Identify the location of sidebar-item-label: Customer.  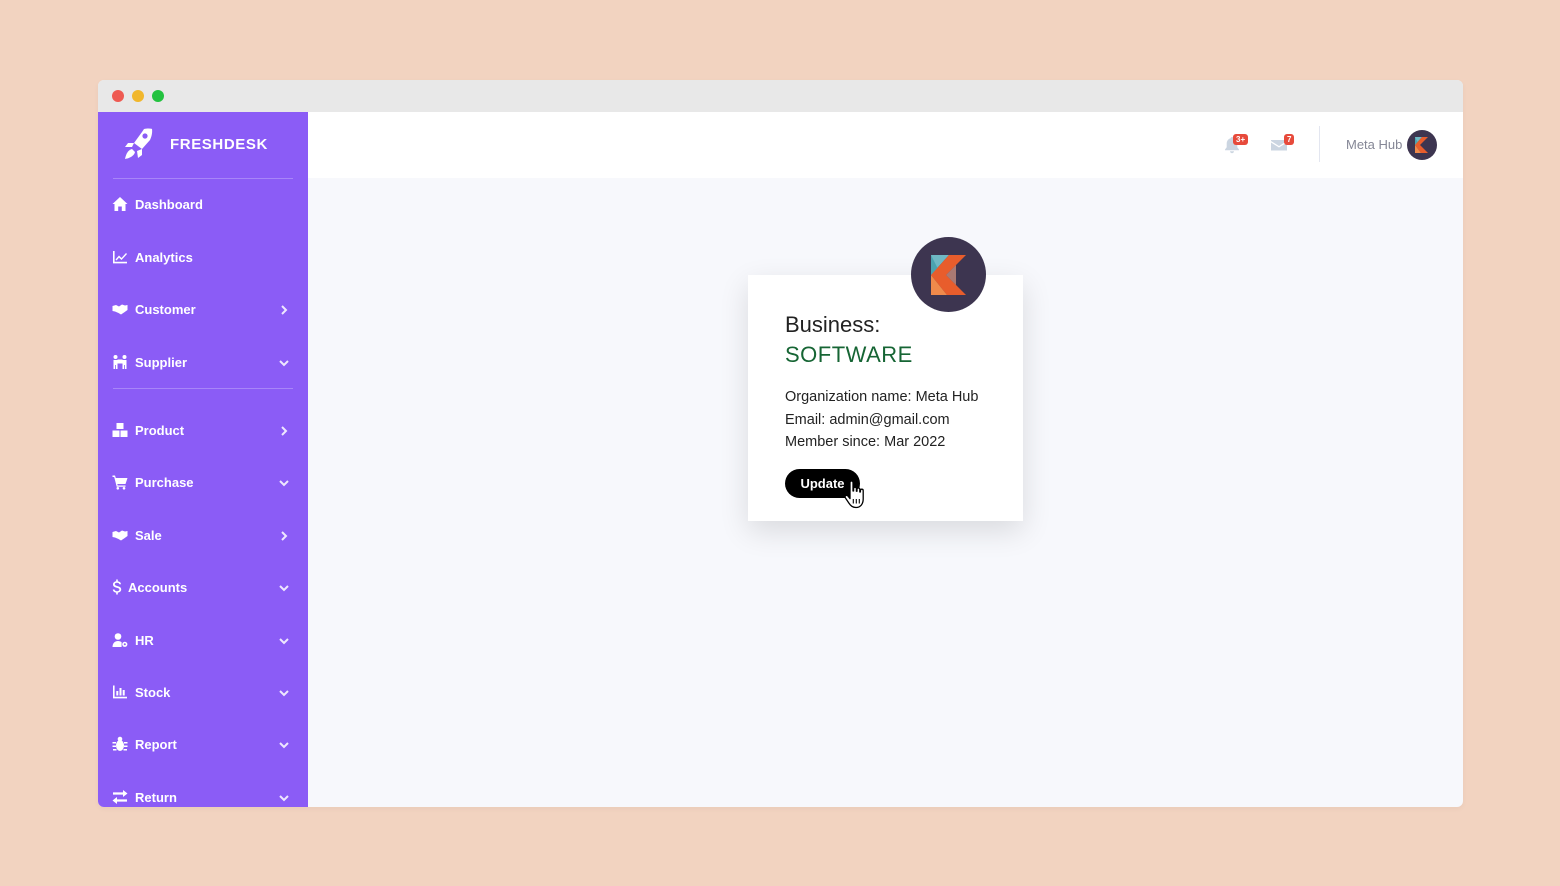
(165, 309).